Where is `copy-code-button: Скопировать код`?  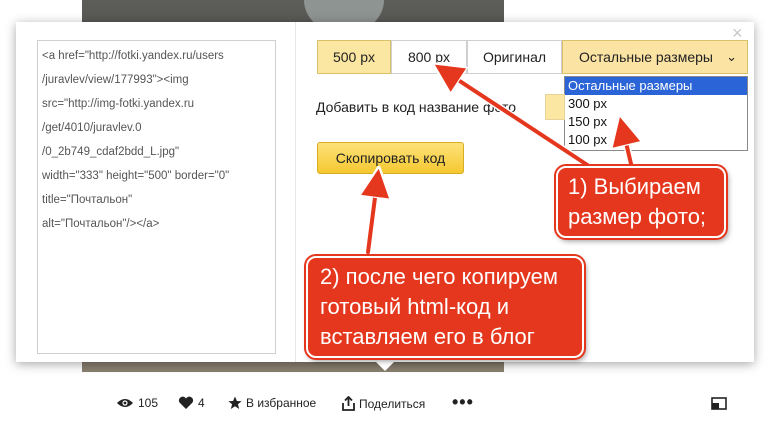 copy-code-button: Скопировать код is located at coordinates (390, 158).